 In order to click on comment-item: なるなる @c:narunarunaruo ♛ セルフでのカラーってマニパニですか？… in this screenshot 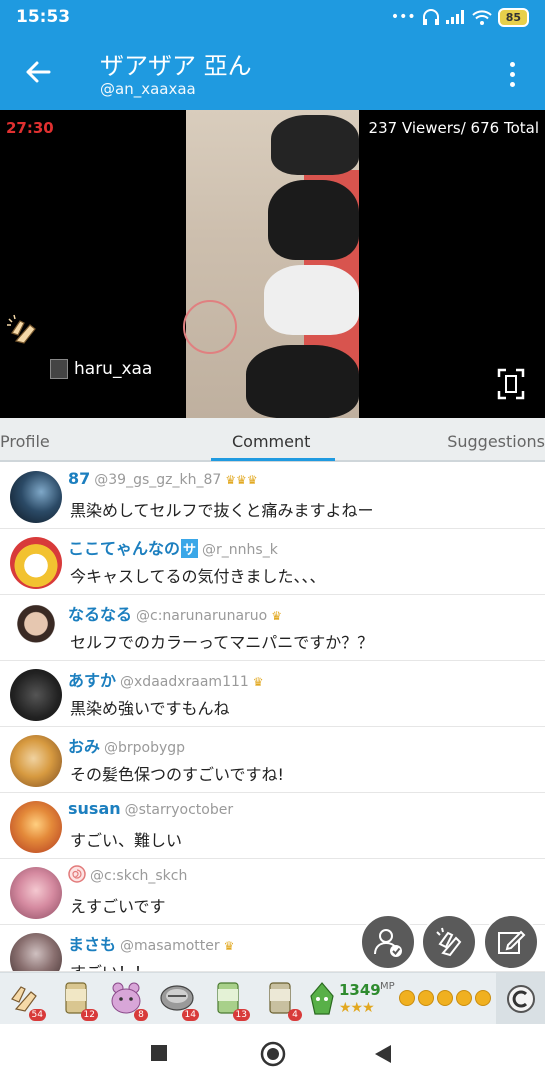, I will do `click(272, 628)`.